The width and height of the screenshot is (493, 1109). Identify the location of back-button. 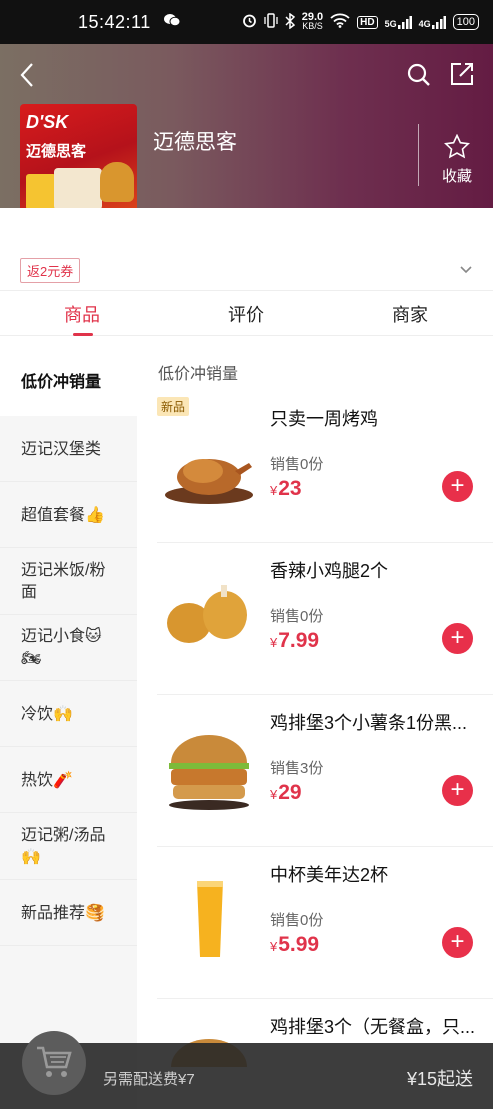
(28, 75).